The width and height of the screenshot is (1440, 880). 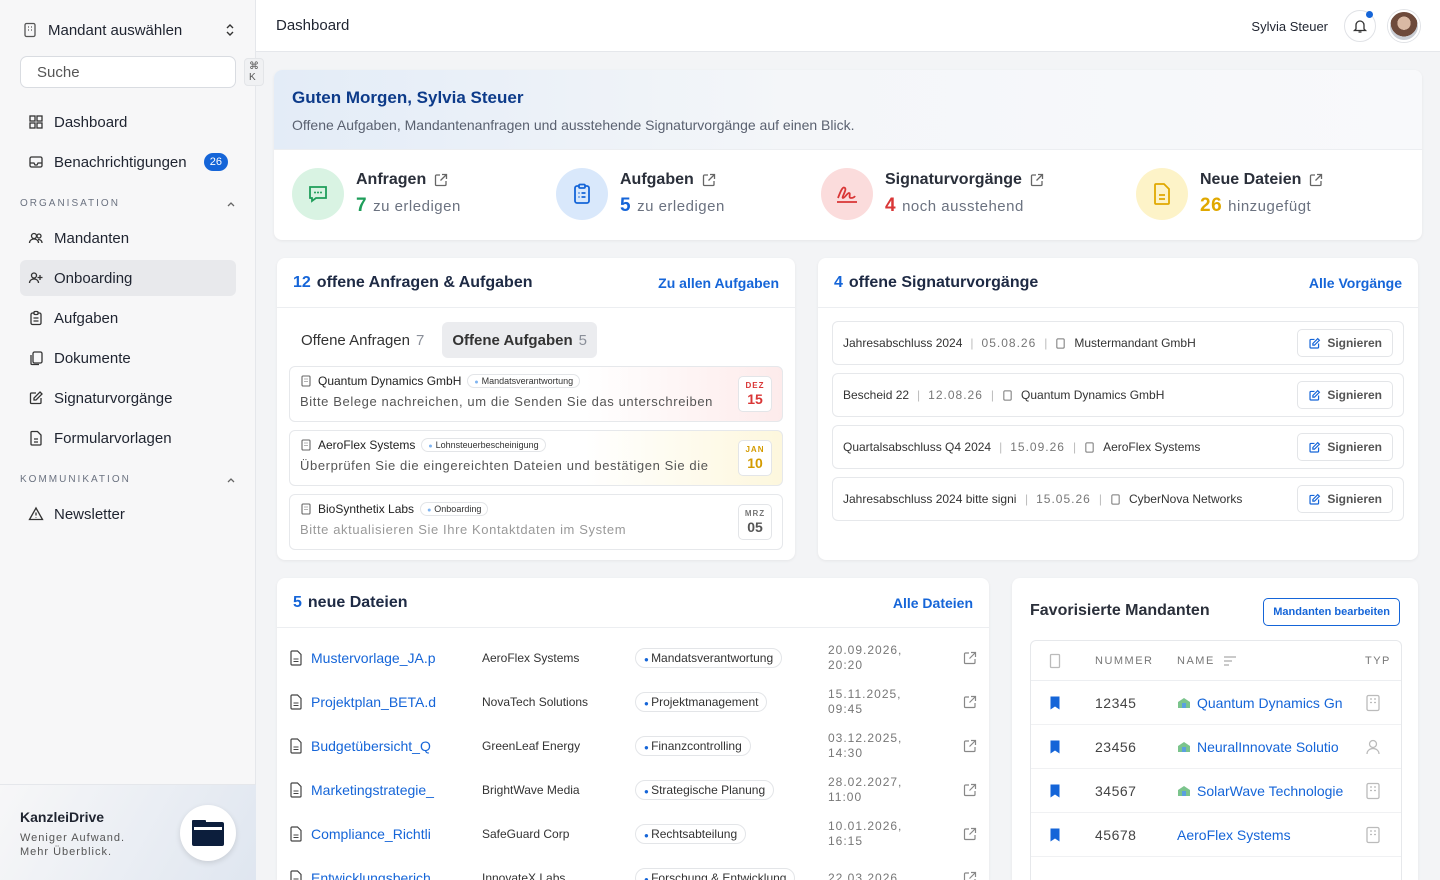 What do you see at coordinates (1207, 661) in the screenshot?
I see `column-name: NAME` at bounding box center [1207, 661].